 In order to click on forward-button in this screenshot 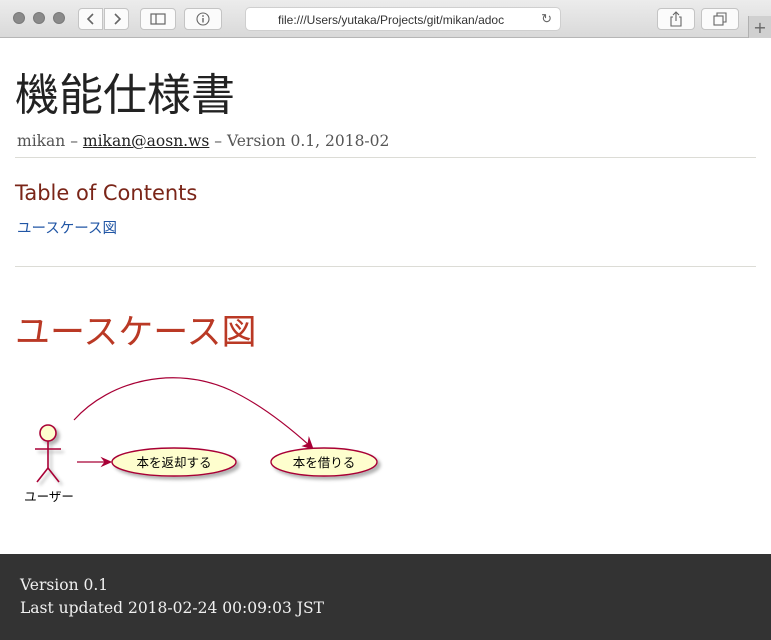, I will do `click(116, 19)`.